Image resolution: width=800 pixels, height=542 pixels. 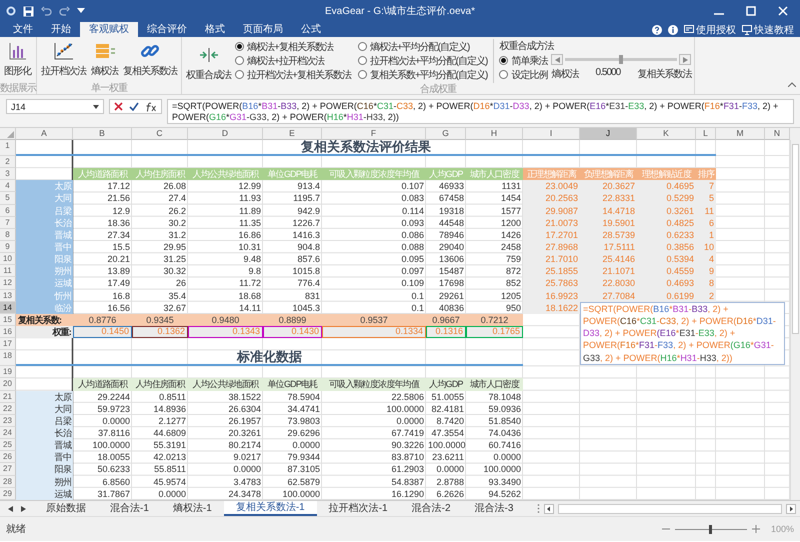 I want to click on column-header: C, so click(x=160, y=134).